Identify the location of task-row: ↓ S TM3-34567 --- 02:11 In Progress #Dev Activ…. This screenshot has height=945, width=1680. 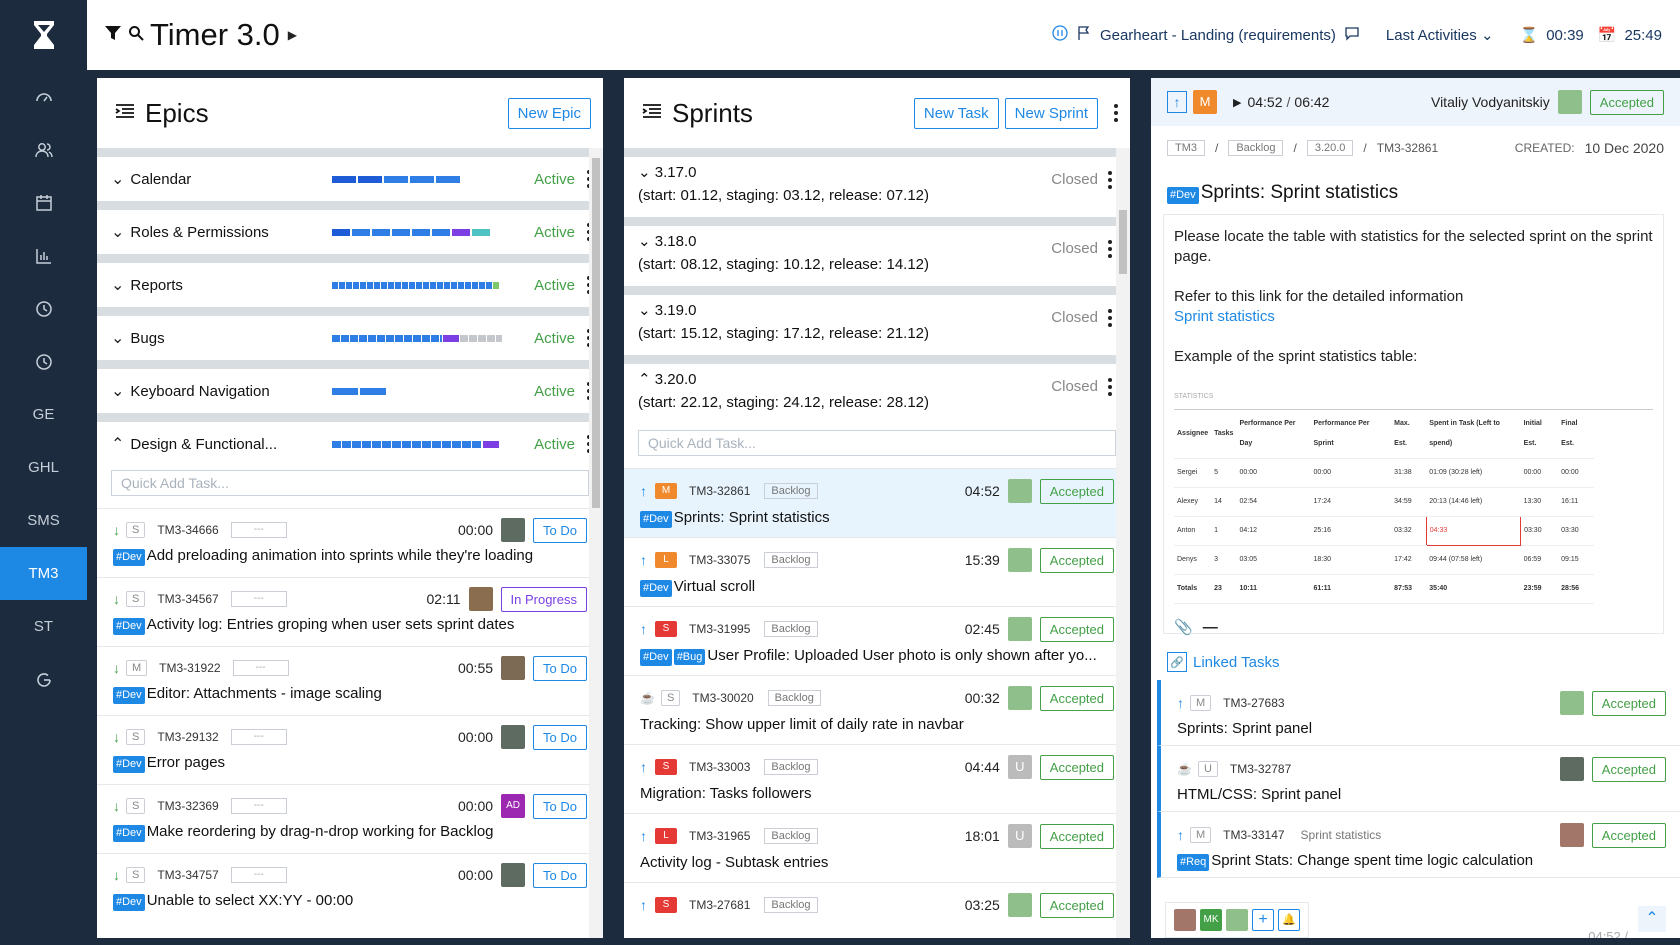
(350, 611).